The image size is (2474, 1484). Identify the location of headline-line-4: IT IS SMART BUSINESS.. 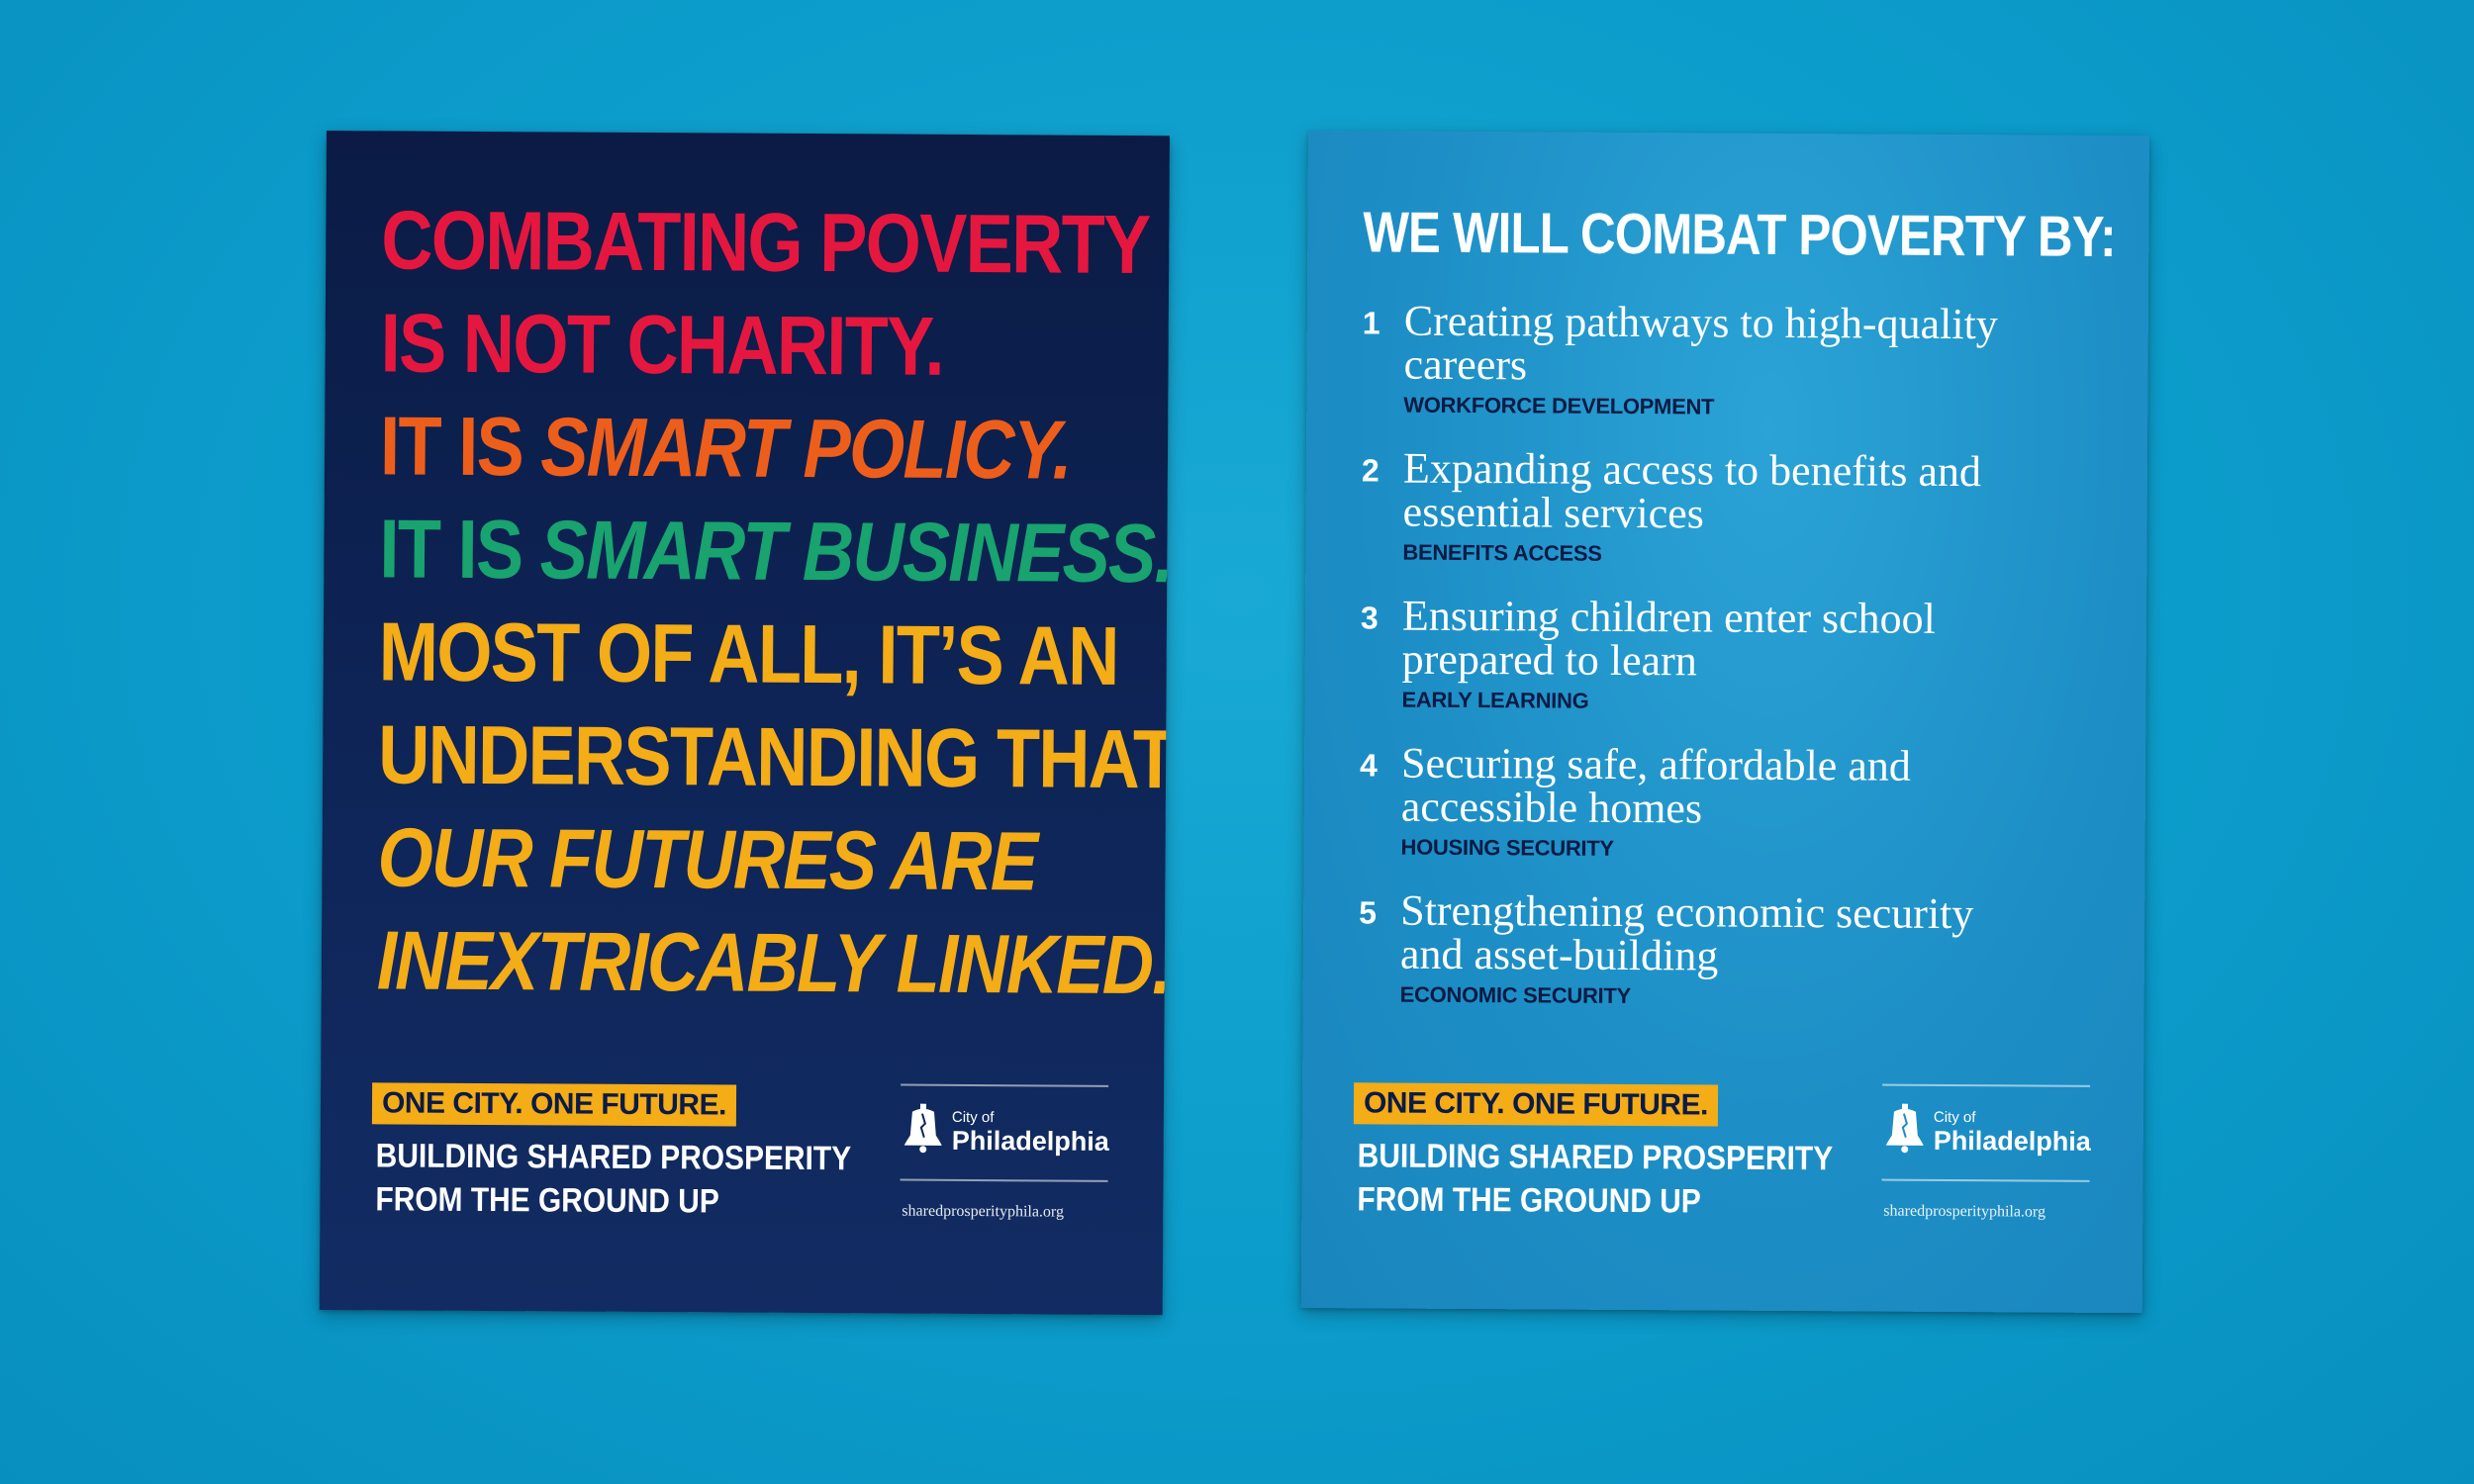
(775, 550).